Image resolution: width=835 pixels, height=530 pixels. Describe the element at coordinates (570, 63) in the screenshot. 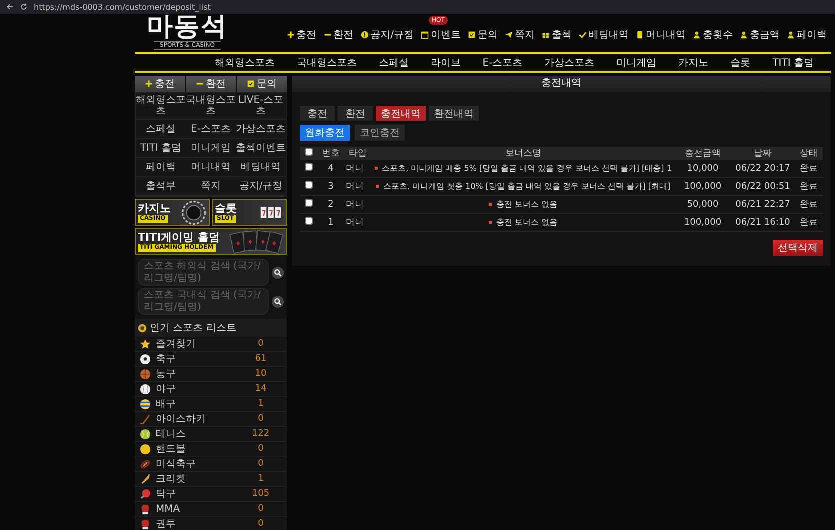

I see `nav-item: 가상스포츠` at that location.